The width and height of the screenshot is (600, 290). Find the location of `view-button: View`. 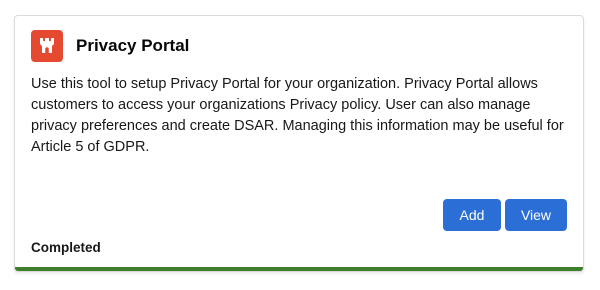

view-button: View is located at coordinates (536, 215).